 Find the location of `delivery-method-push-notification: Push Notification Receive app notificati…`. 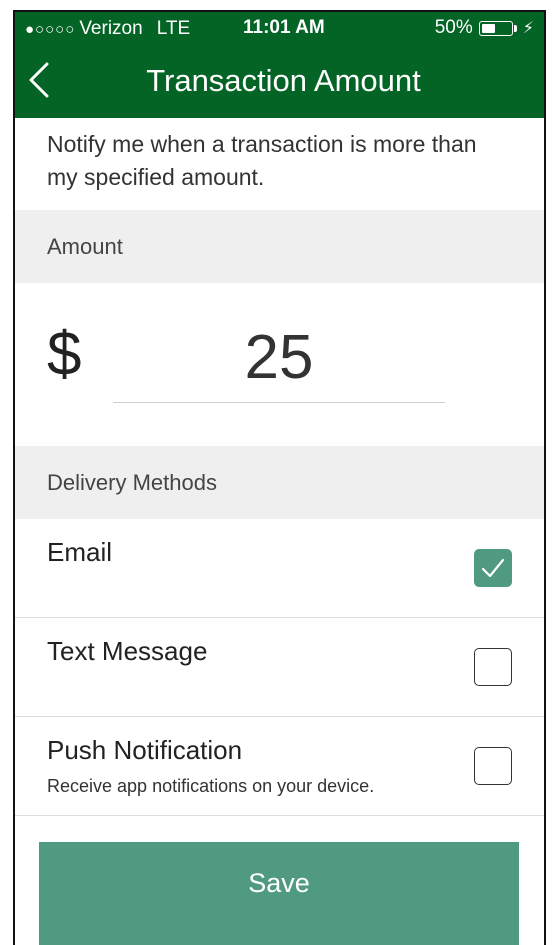

delivery-method-push-notification: Push Notification Receive app notificati… is located at coordinates (279, 766).